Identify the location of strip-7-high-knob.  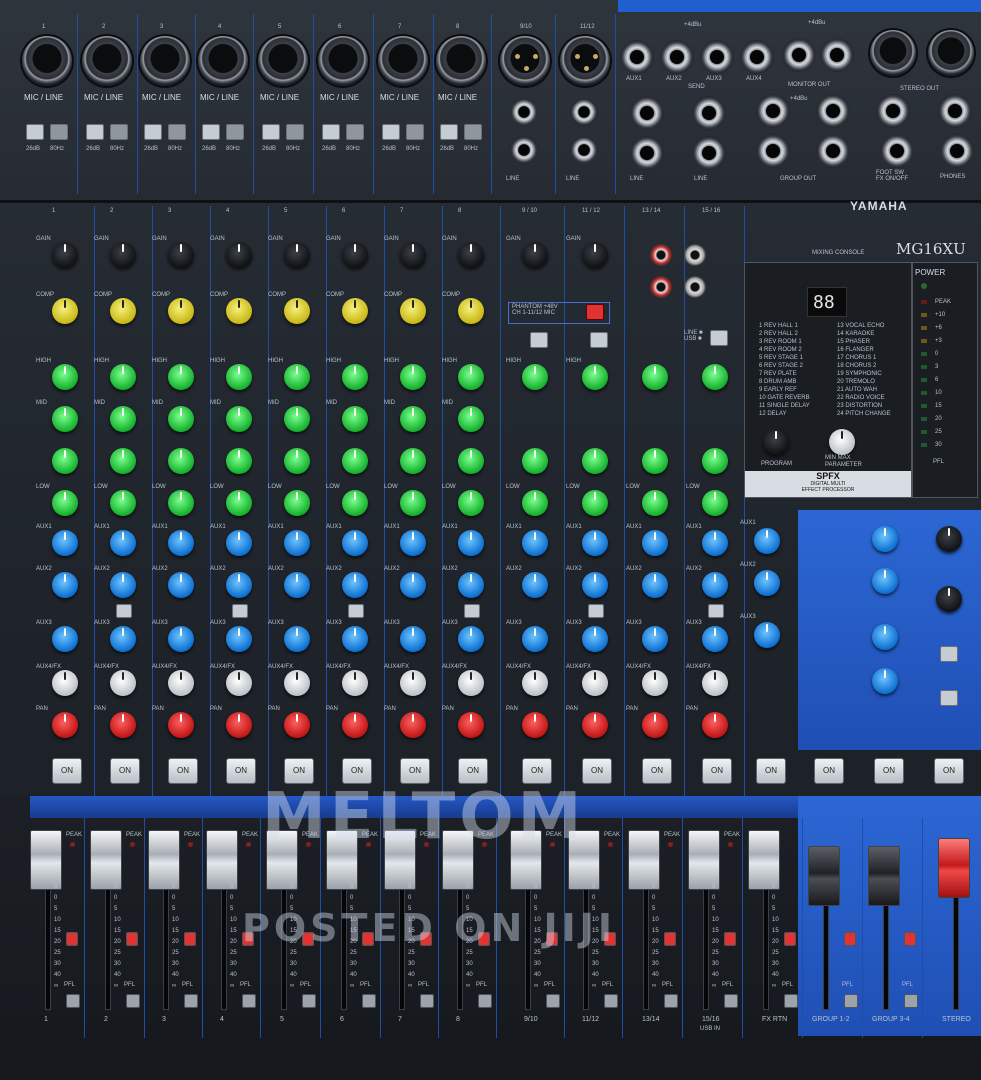
(413, 377).